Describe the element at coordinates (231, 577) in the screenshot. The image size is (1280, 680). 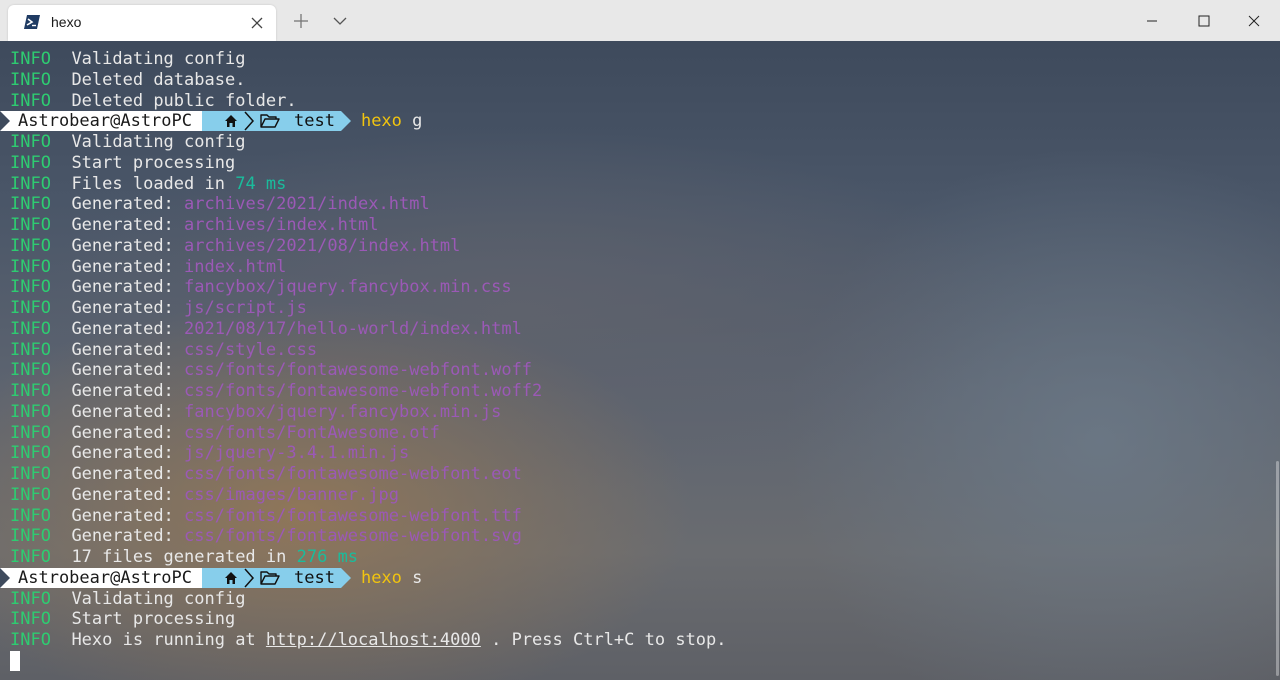
I see `home-icon` at that location.